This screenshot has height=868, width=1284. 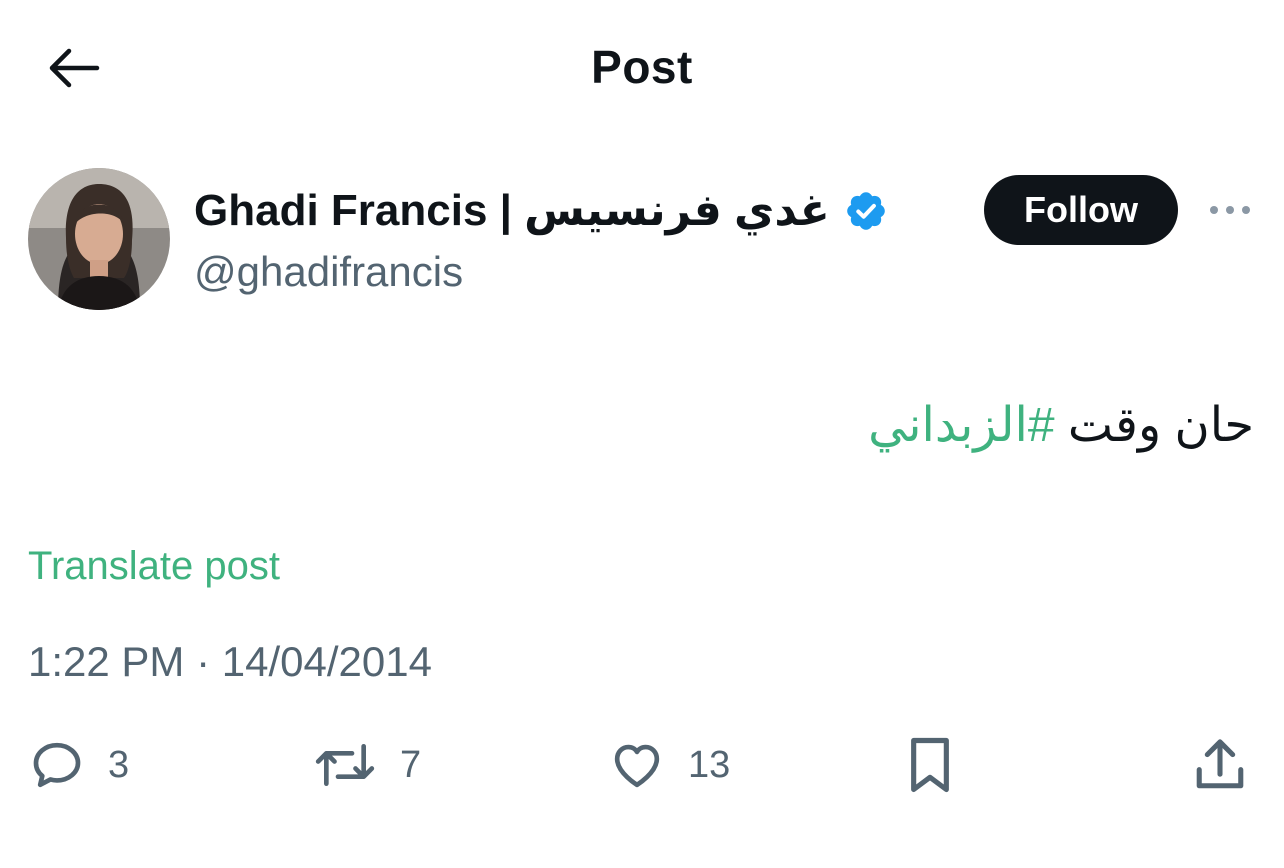 I want to click on handle: @ghadifrancis, so click(x=328, y=272).